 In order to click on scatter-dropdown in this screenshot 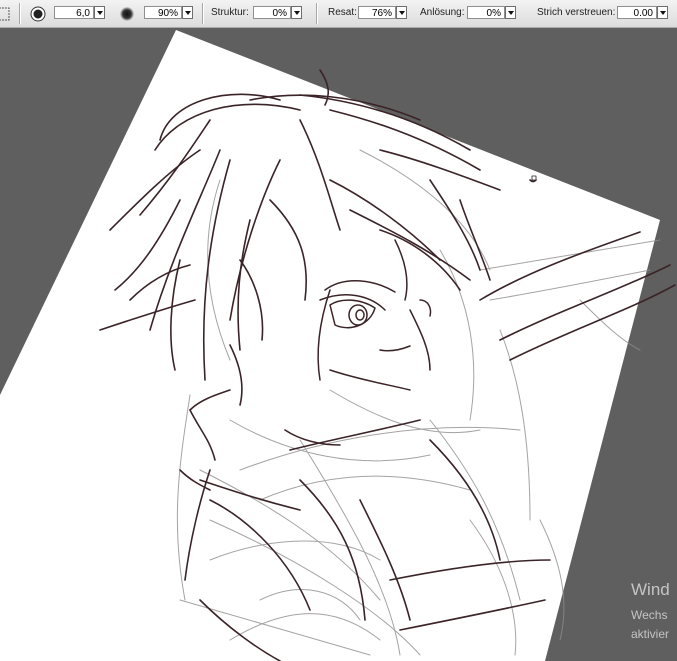, I will do `click(662, 12)`.